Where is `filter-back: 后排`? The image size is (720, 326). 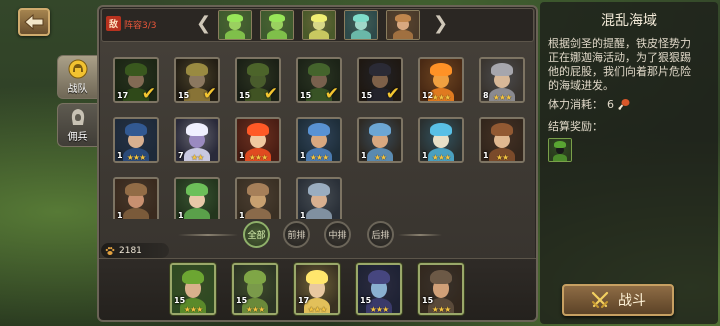
filter-back: 后排 is located at coordinates (380, 234).